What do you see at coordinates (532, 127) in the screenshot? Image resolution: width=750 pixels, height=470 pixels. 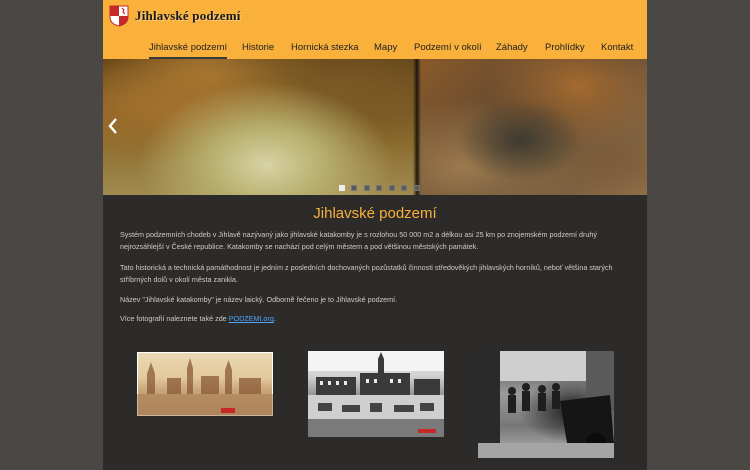 I see `slide-image-cave-right` at bounding box center [532, 127].